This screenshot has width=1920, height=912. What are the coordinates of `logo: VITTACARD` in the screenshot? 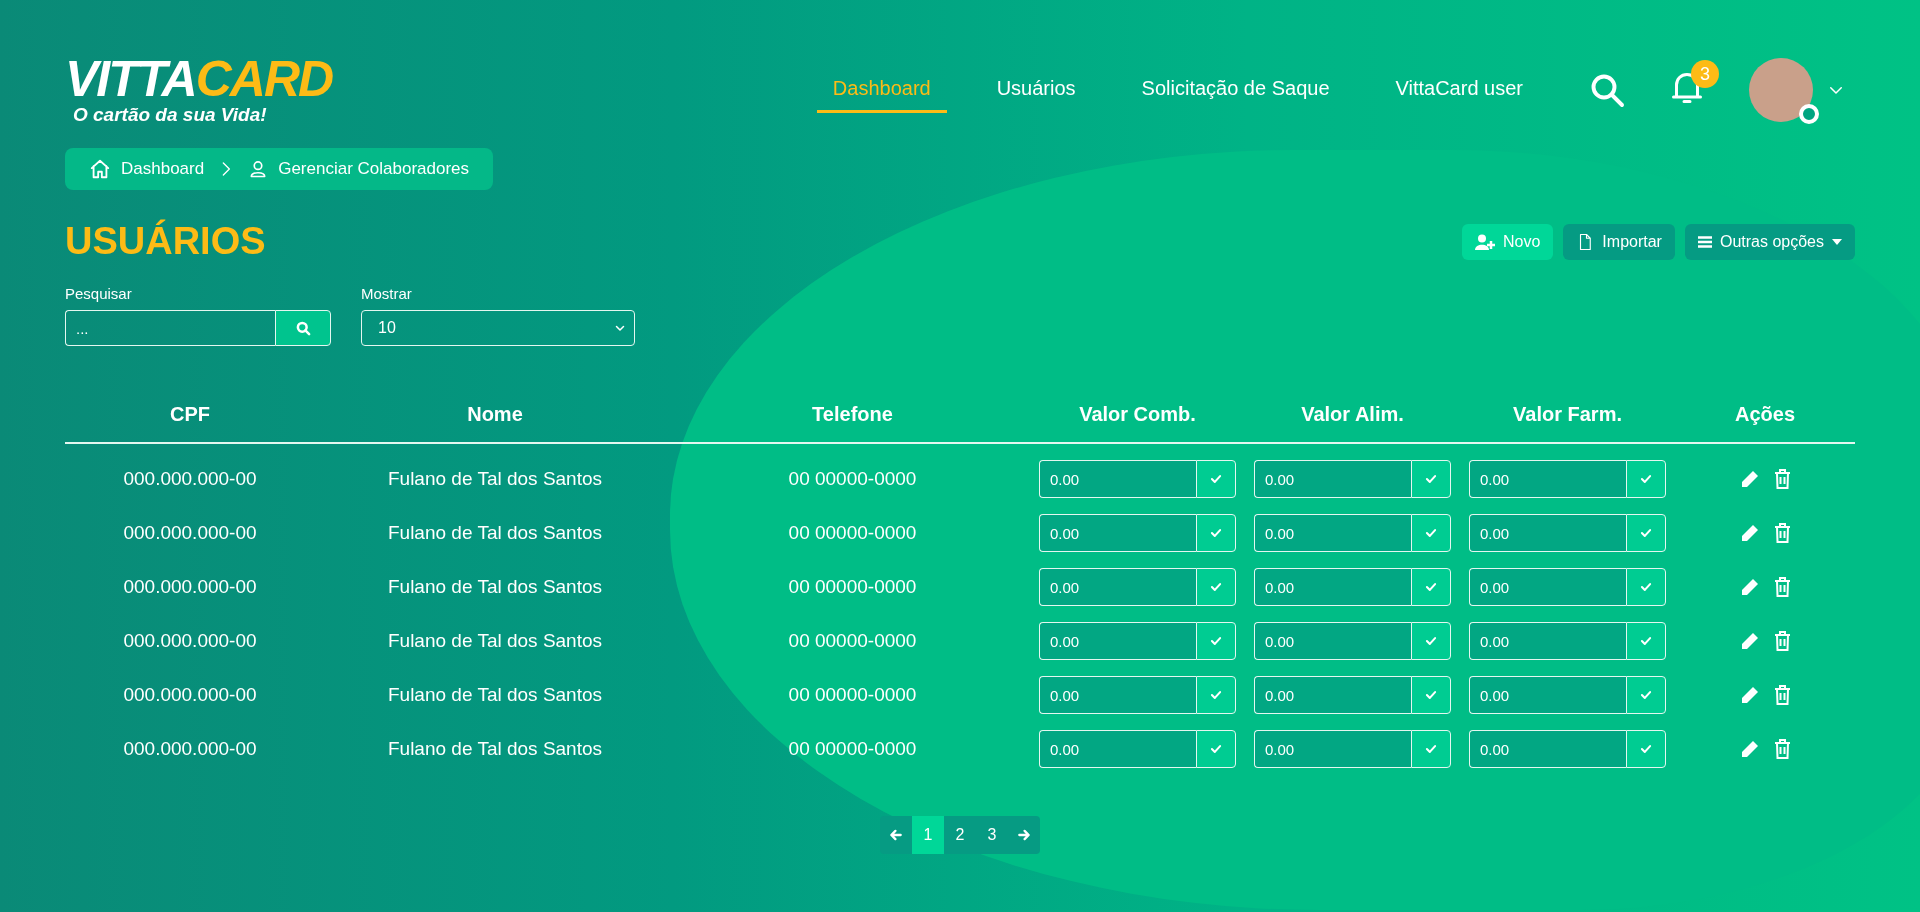 It's located at (199, 79).